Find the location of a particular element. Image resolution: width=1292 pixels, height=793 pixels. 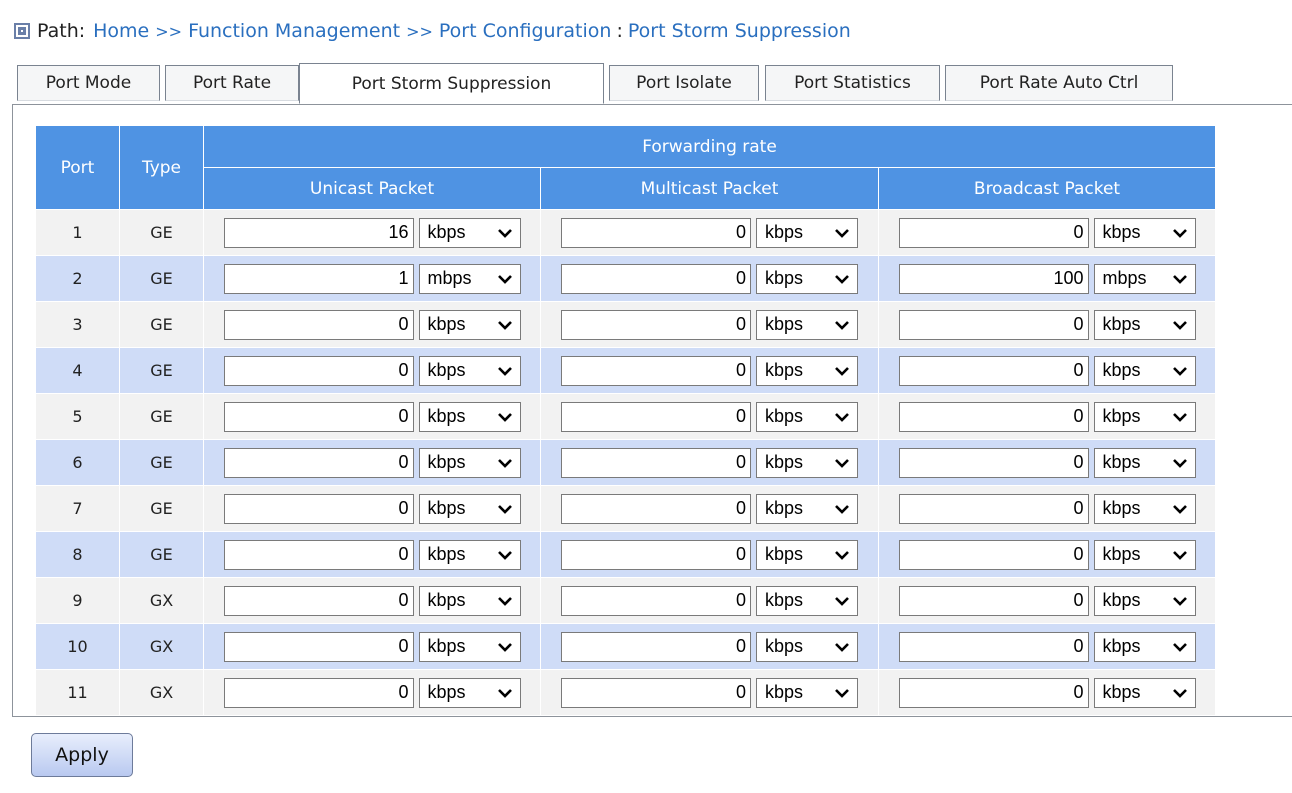

tab-port-rate-auto-ctrl: Port Rate Auto Ctrl is located at coordinates (1059, 83).